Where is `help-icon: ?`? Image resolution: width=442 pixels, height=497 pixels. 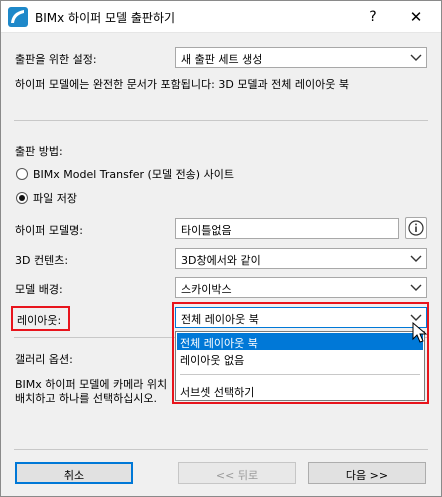
help-icon: ? is located at coordinates (373, 17).